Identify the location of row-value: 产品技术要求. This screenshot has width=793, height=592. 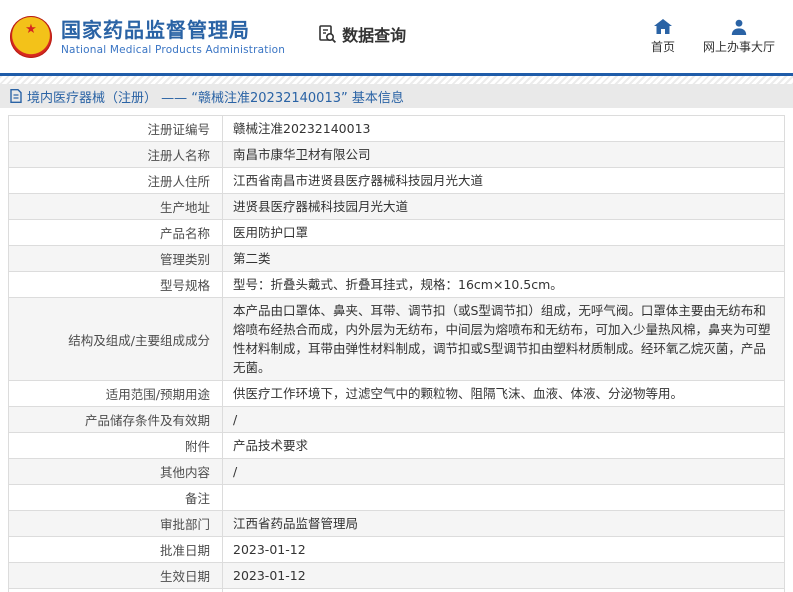
(503, 445).